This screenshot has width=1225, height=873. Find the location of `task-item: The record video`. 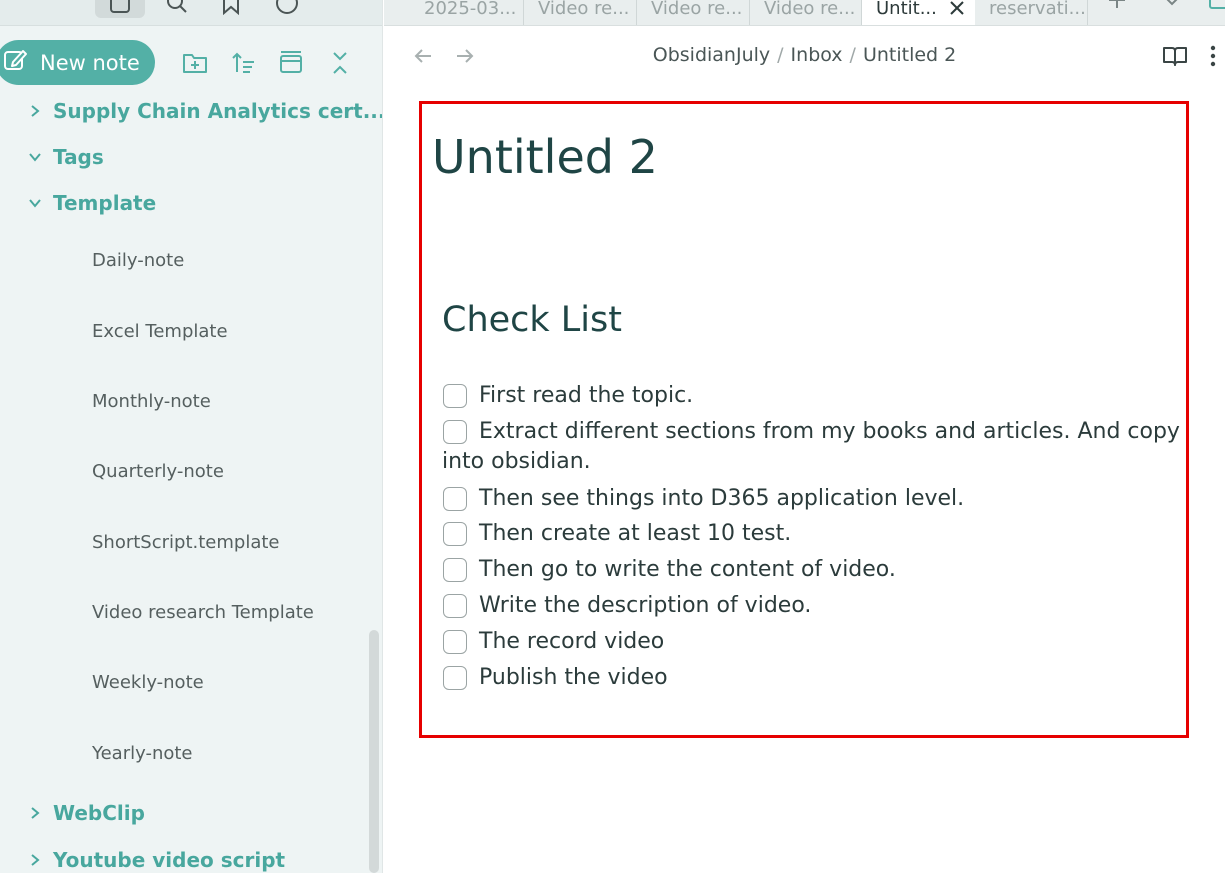

task-item: The record video is located at coordinates (553, 642).